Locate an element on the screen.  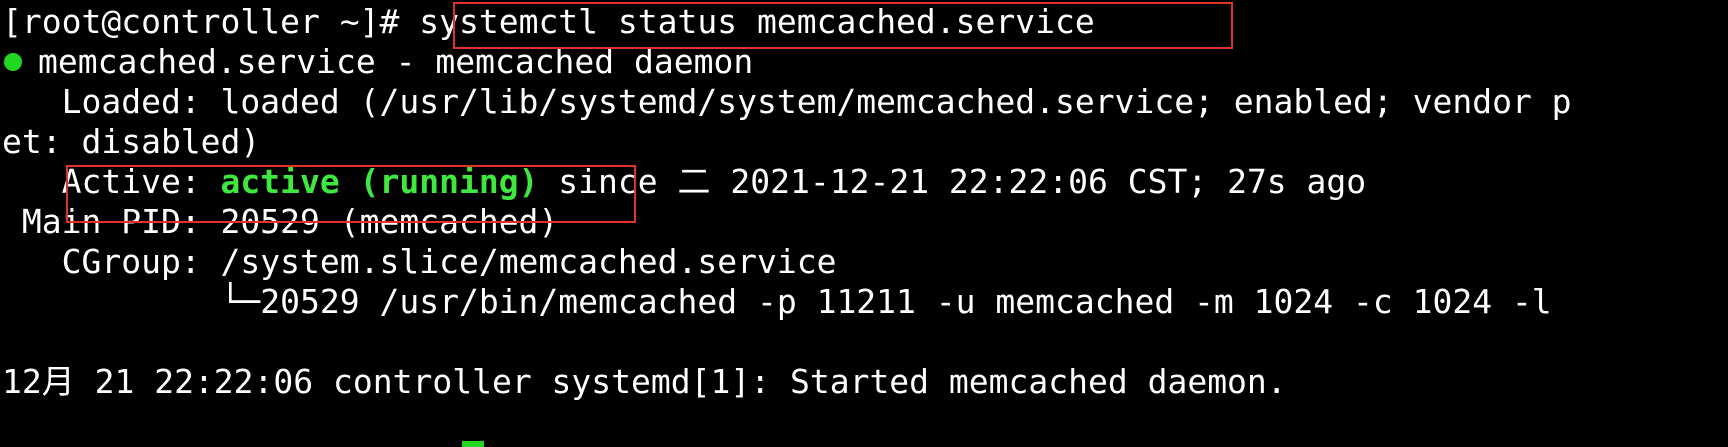
shell-prompt: [root@controller ~]# is located at coordinates (211, 21).